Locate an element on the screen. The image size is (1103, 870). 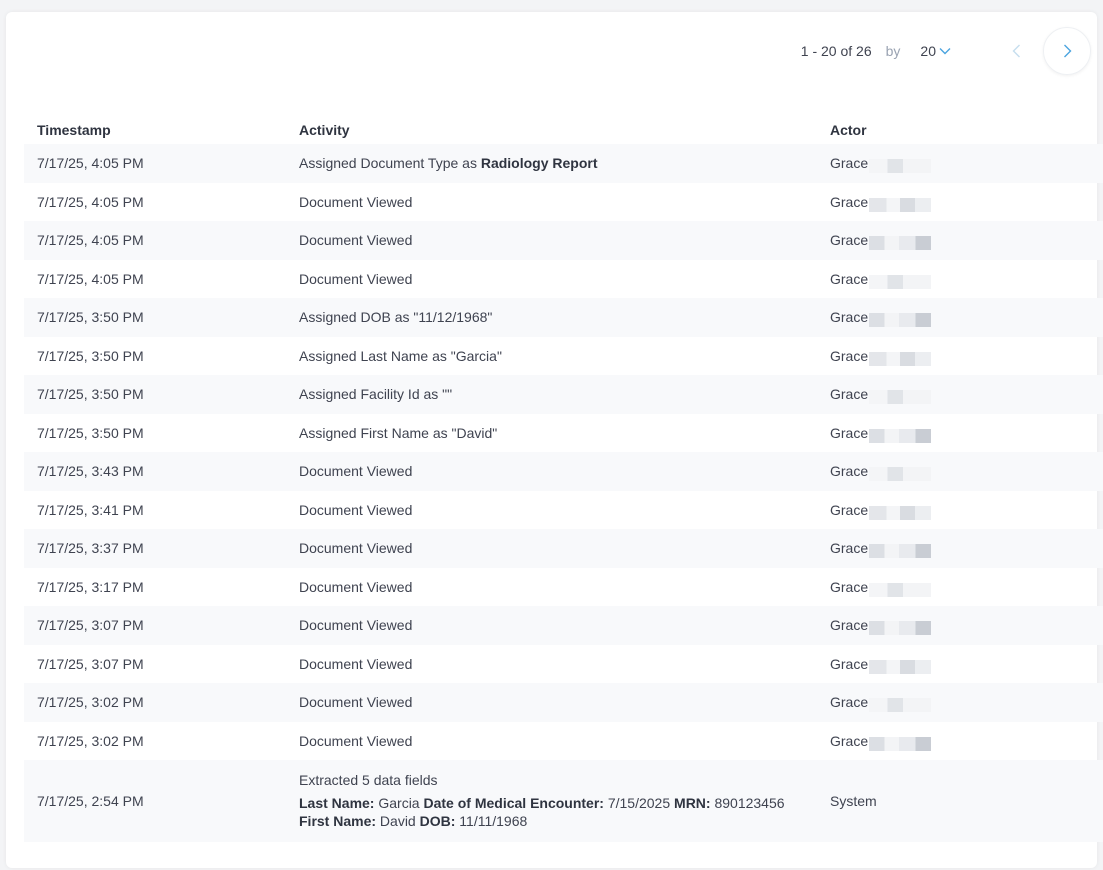
table-header-row: Timestamp Activity Actor is located at coordinates (563, 130).